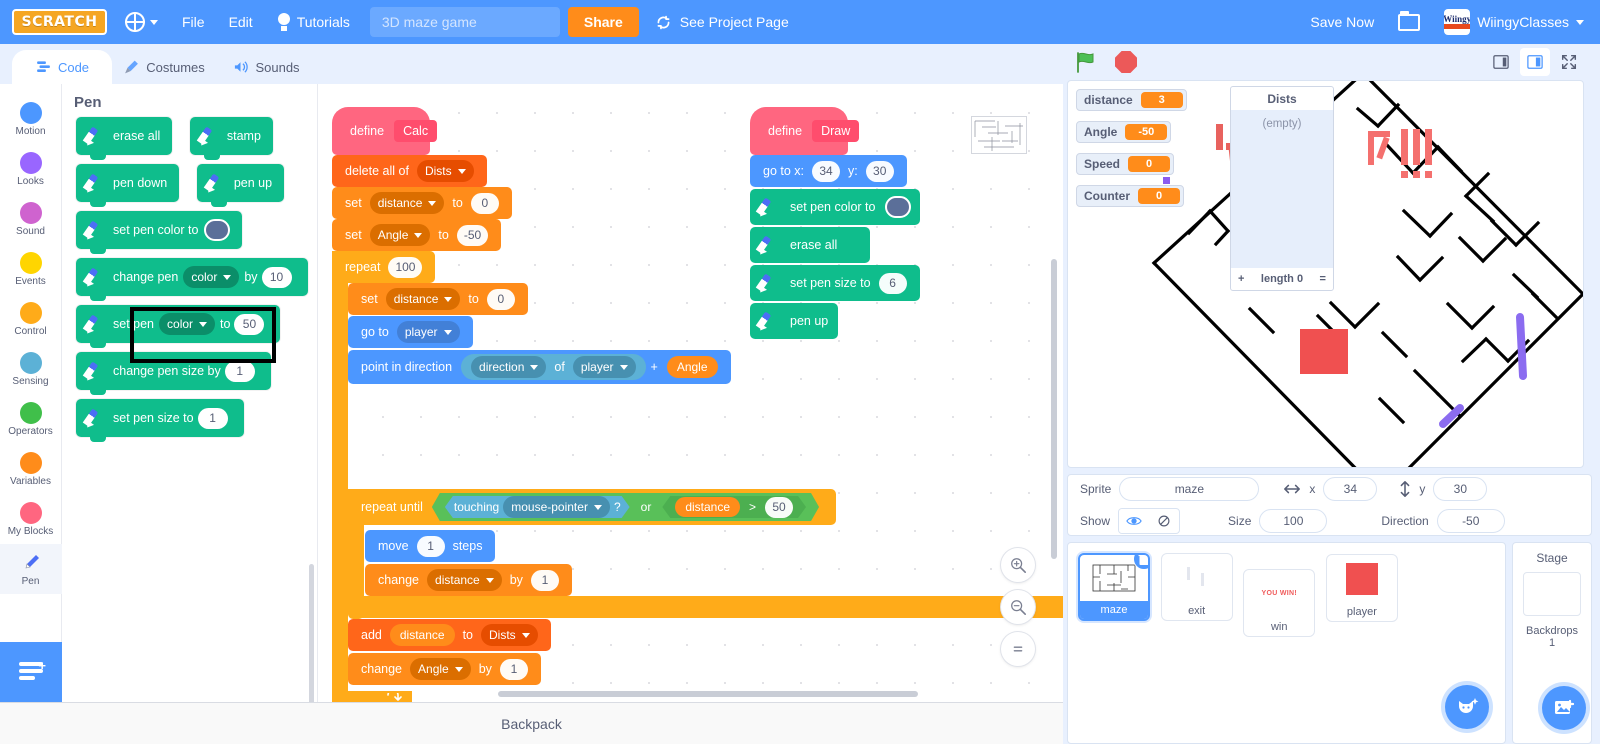  I want to click on share-button: Share, so click(603, 22).